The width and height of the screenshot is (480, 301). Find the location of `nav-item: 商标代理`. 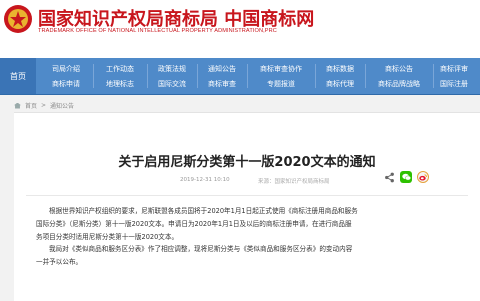

nav-item: 商标代理 is located at coordinates (340, 84).